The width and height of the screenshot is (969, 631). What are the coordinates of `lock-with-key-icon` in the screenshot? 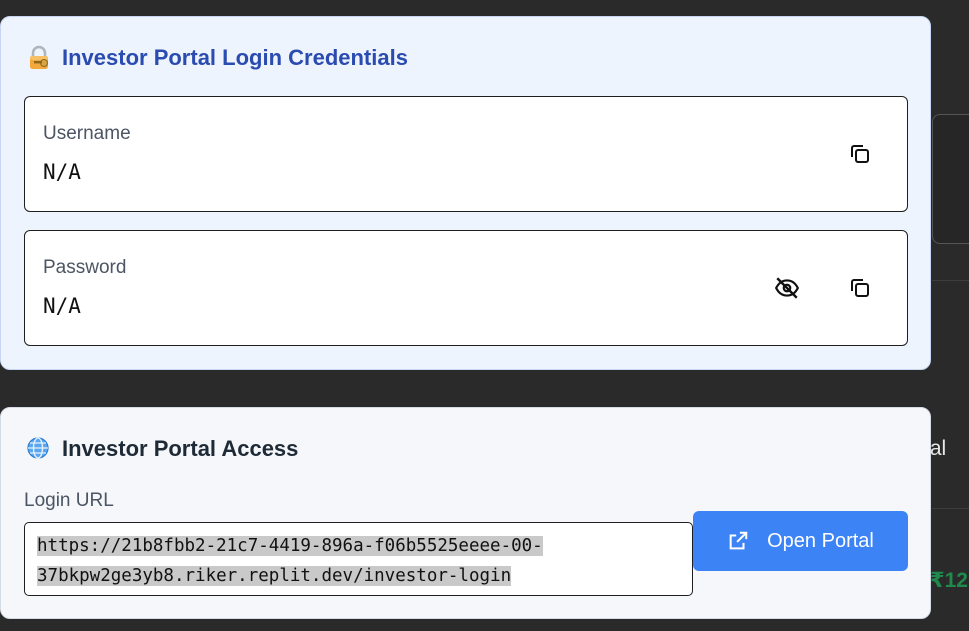 It's located at (39, 58).